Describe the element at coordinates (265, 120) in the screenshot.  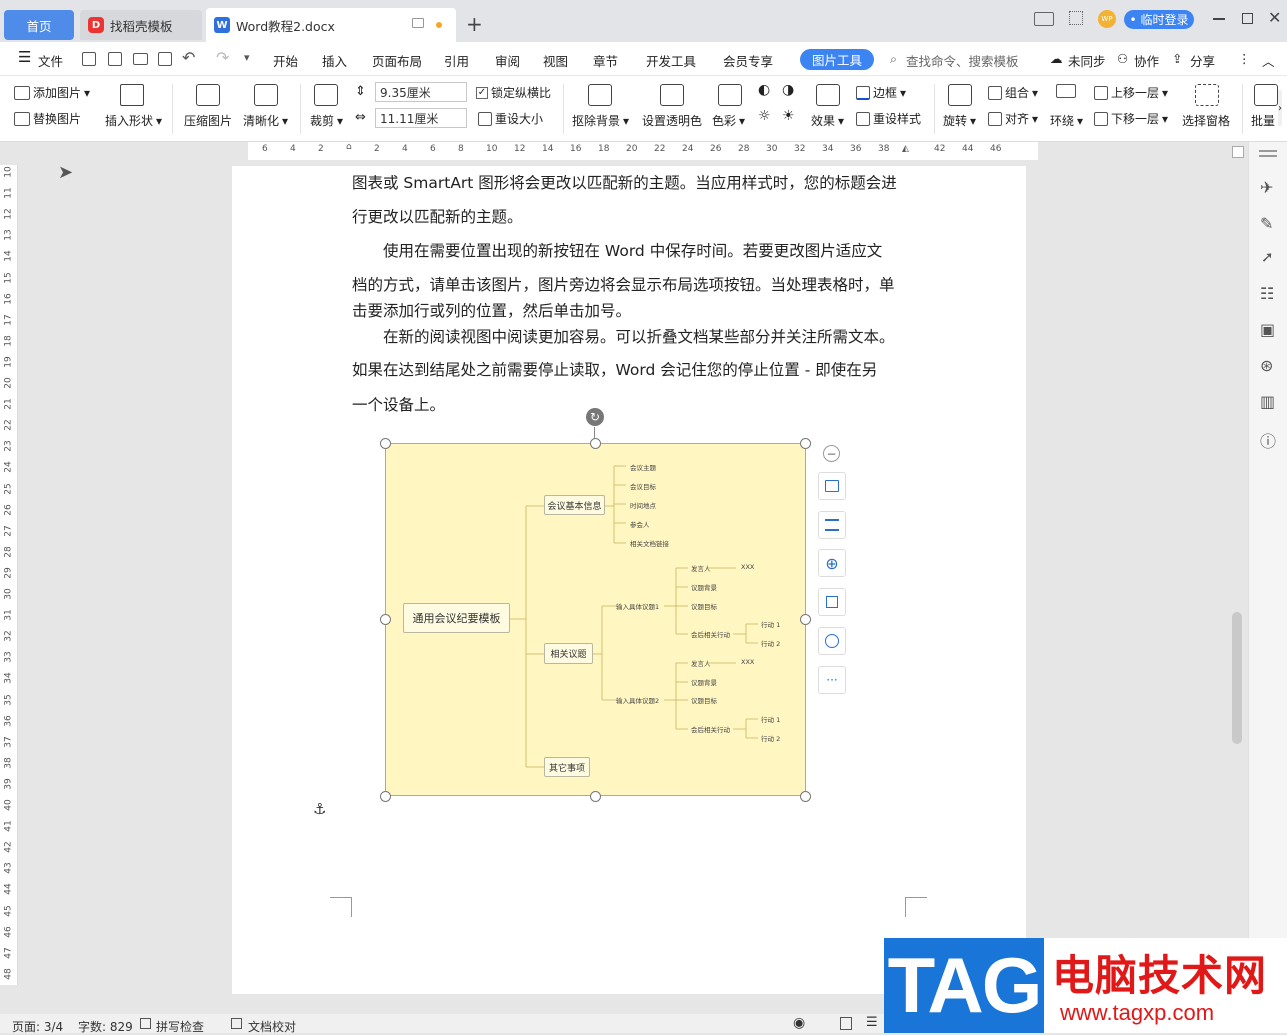
I see `sharpen-button: 清晰化 ▾` at that location.